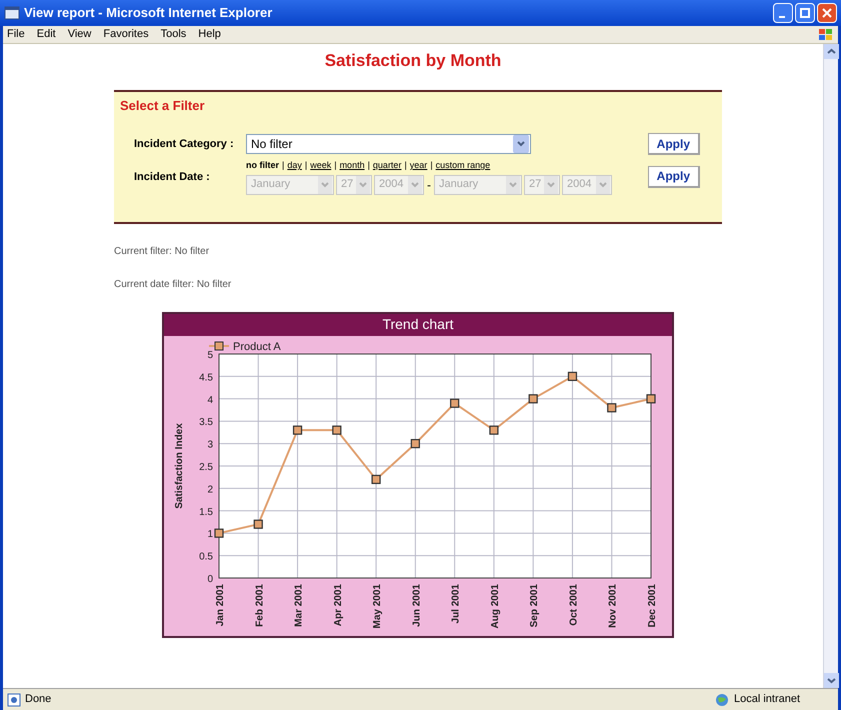 Image resolution: width=841 pixels, height=710 pixels. I want to click on close-button, so click(827, 13).